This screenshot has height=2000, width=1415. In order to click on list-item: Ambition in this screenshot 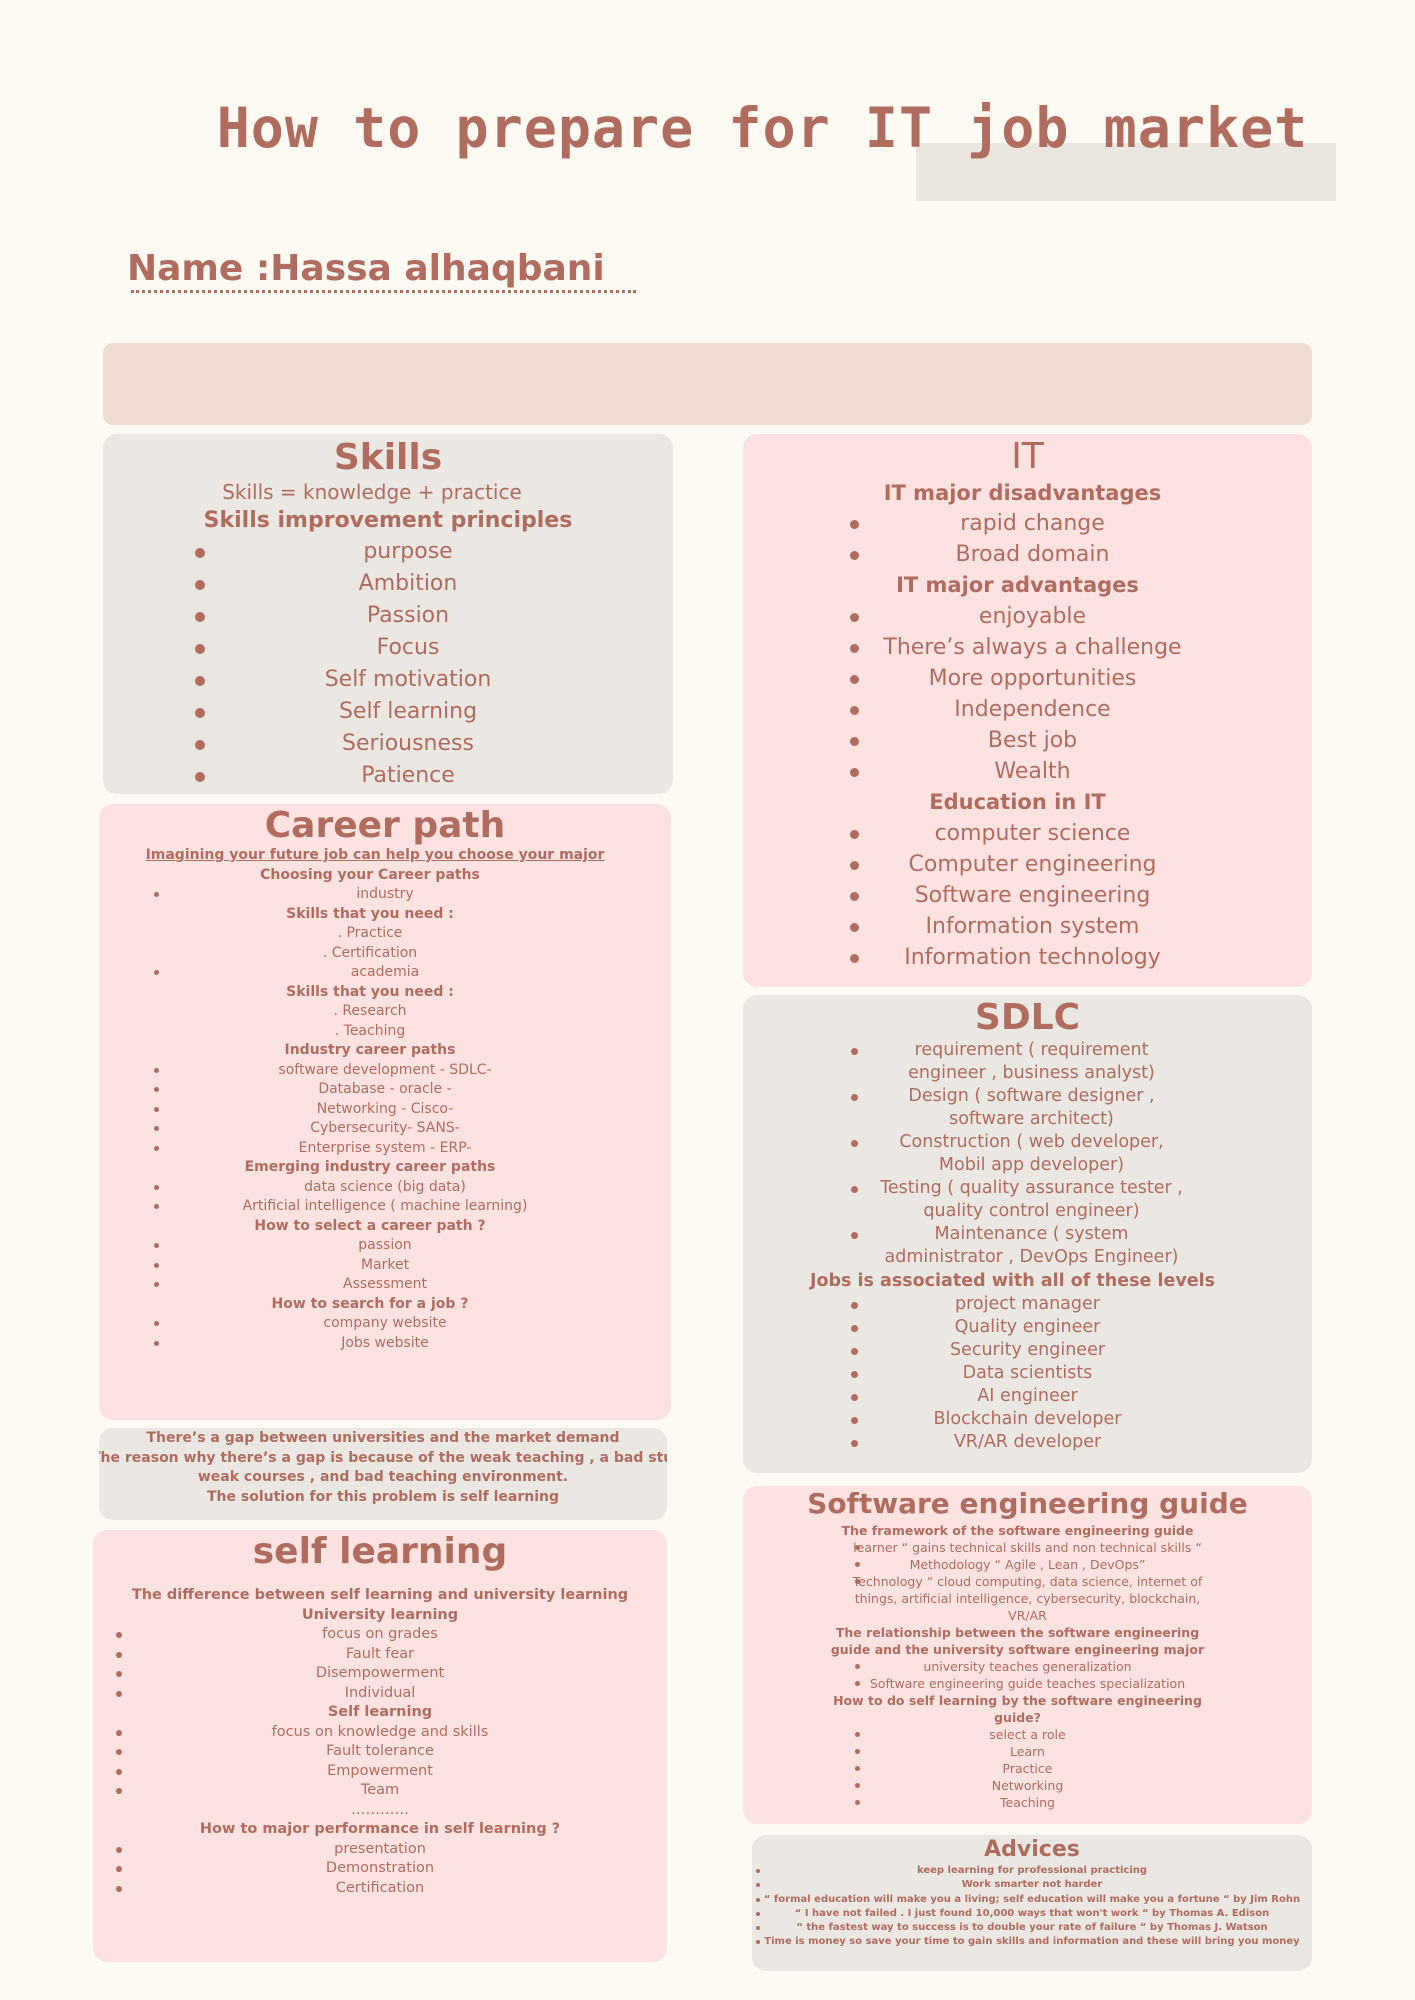, I will do `click(388, 584)`.